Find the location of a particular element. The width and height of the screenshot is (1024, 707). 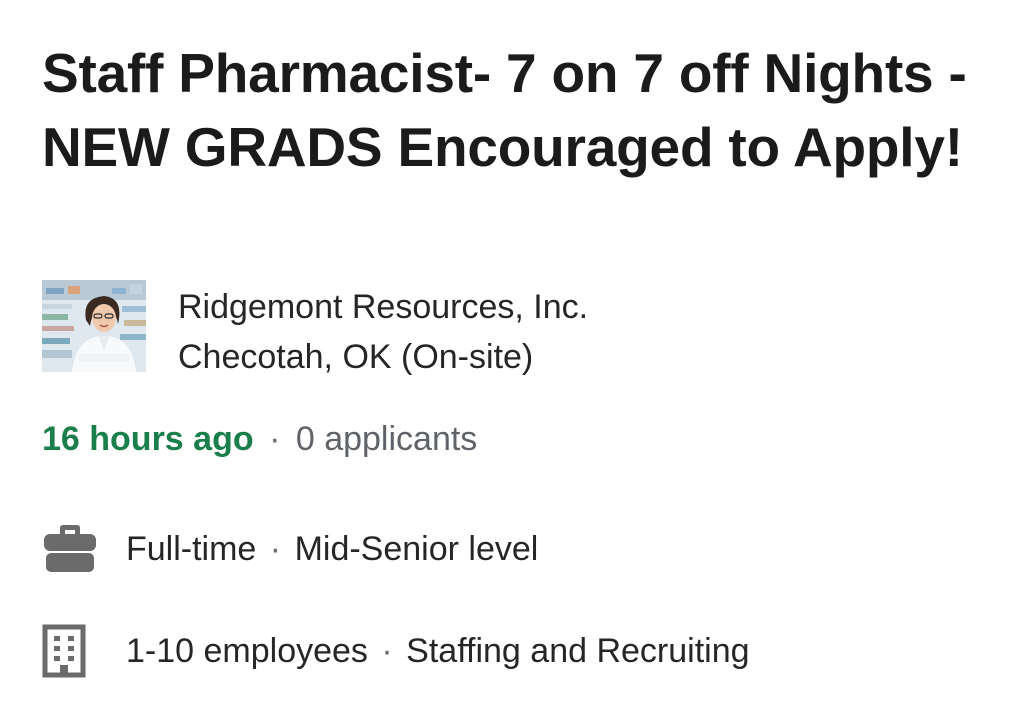

company-name: Ridgemont Resources, Inc. is located at coordinates (383, 307).